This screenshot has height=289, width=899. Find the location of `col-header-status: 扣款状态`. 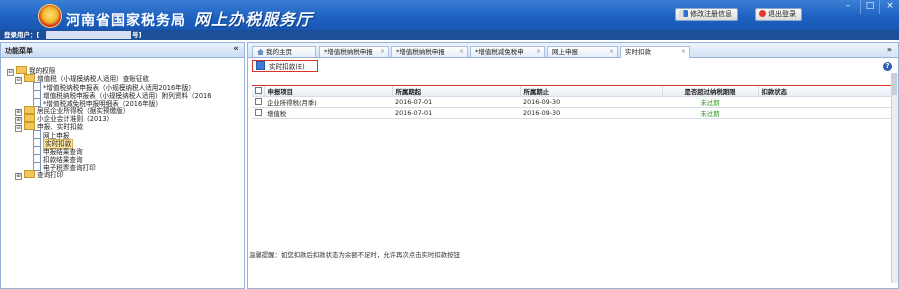

col-header-status: 扣款状态 is located at coordinates (826, 91).